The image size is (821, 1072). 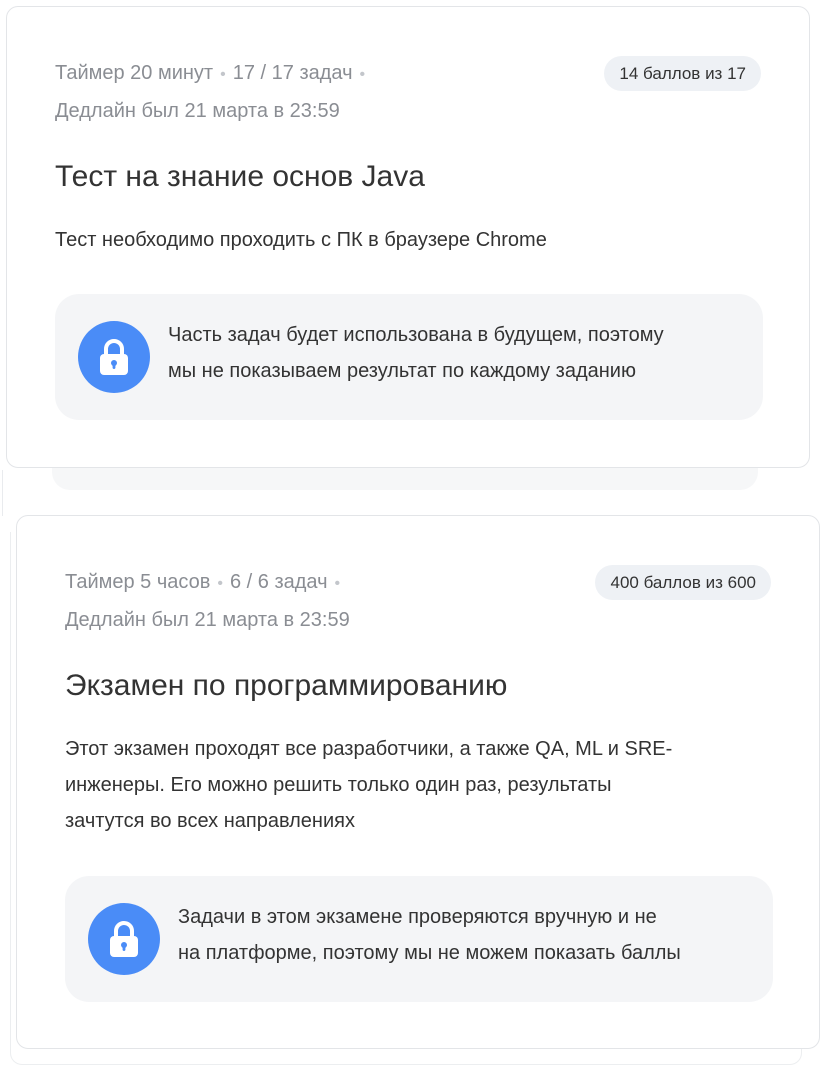 I want to click on score-badge: 14 баллов из 17, so click(x=682, y=73).